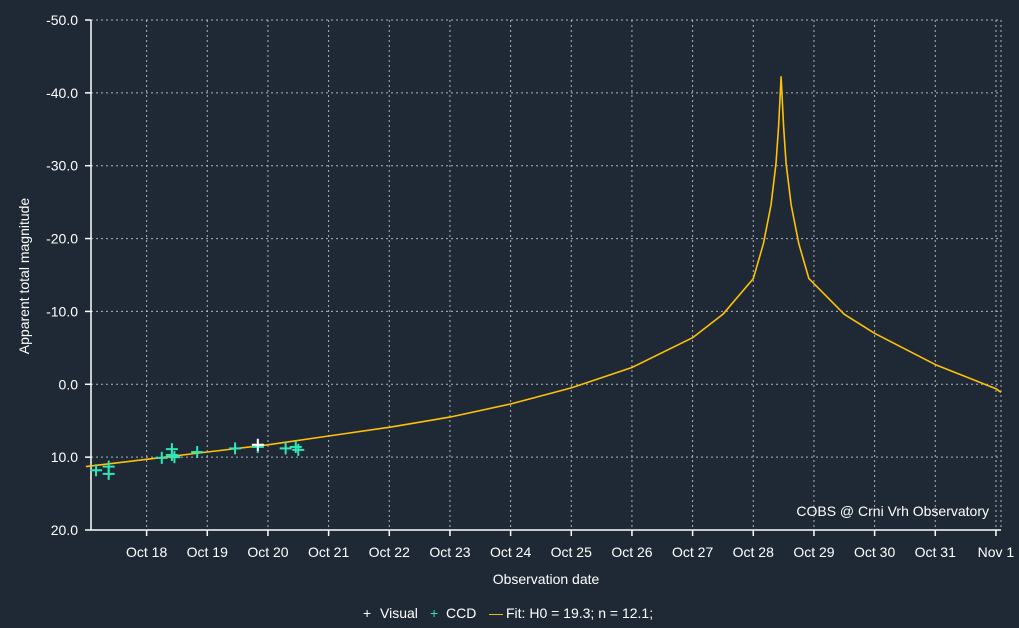 The height and width of the screenshot is (628, 1019). Describe the element at coordinates (207, 552) in the screenshot. I see `x-tick-label: Oct 19` at that location.